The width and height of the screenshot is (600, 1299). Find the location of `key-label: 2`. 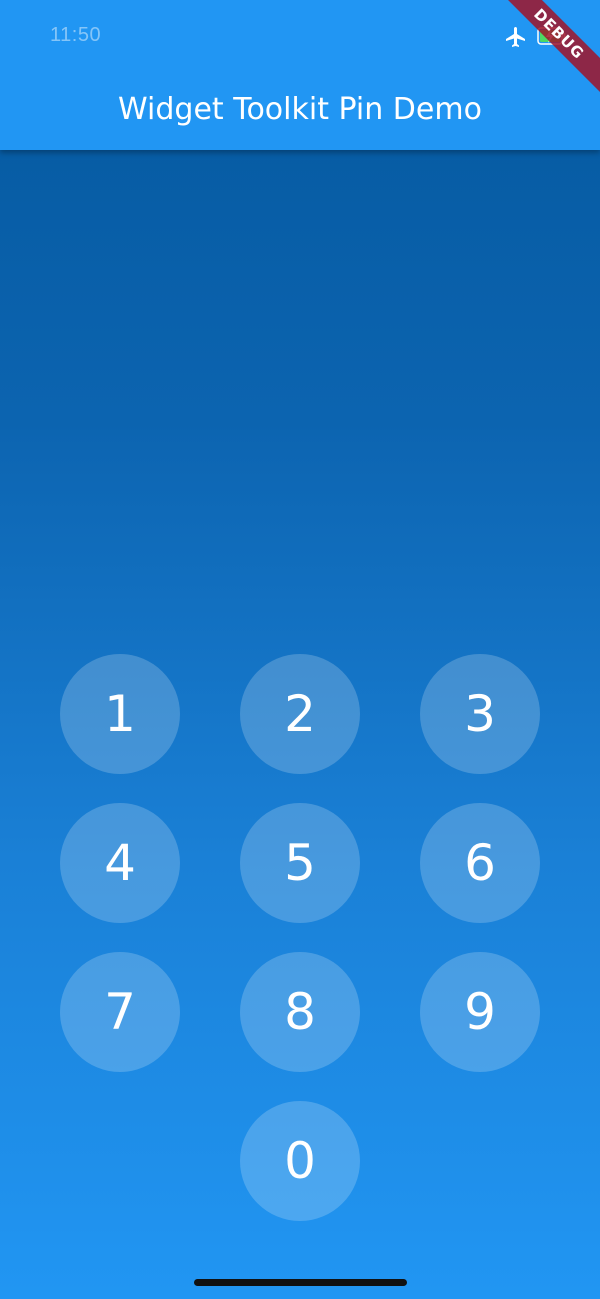

key-label: 2 is located at coordinates (300, 714).